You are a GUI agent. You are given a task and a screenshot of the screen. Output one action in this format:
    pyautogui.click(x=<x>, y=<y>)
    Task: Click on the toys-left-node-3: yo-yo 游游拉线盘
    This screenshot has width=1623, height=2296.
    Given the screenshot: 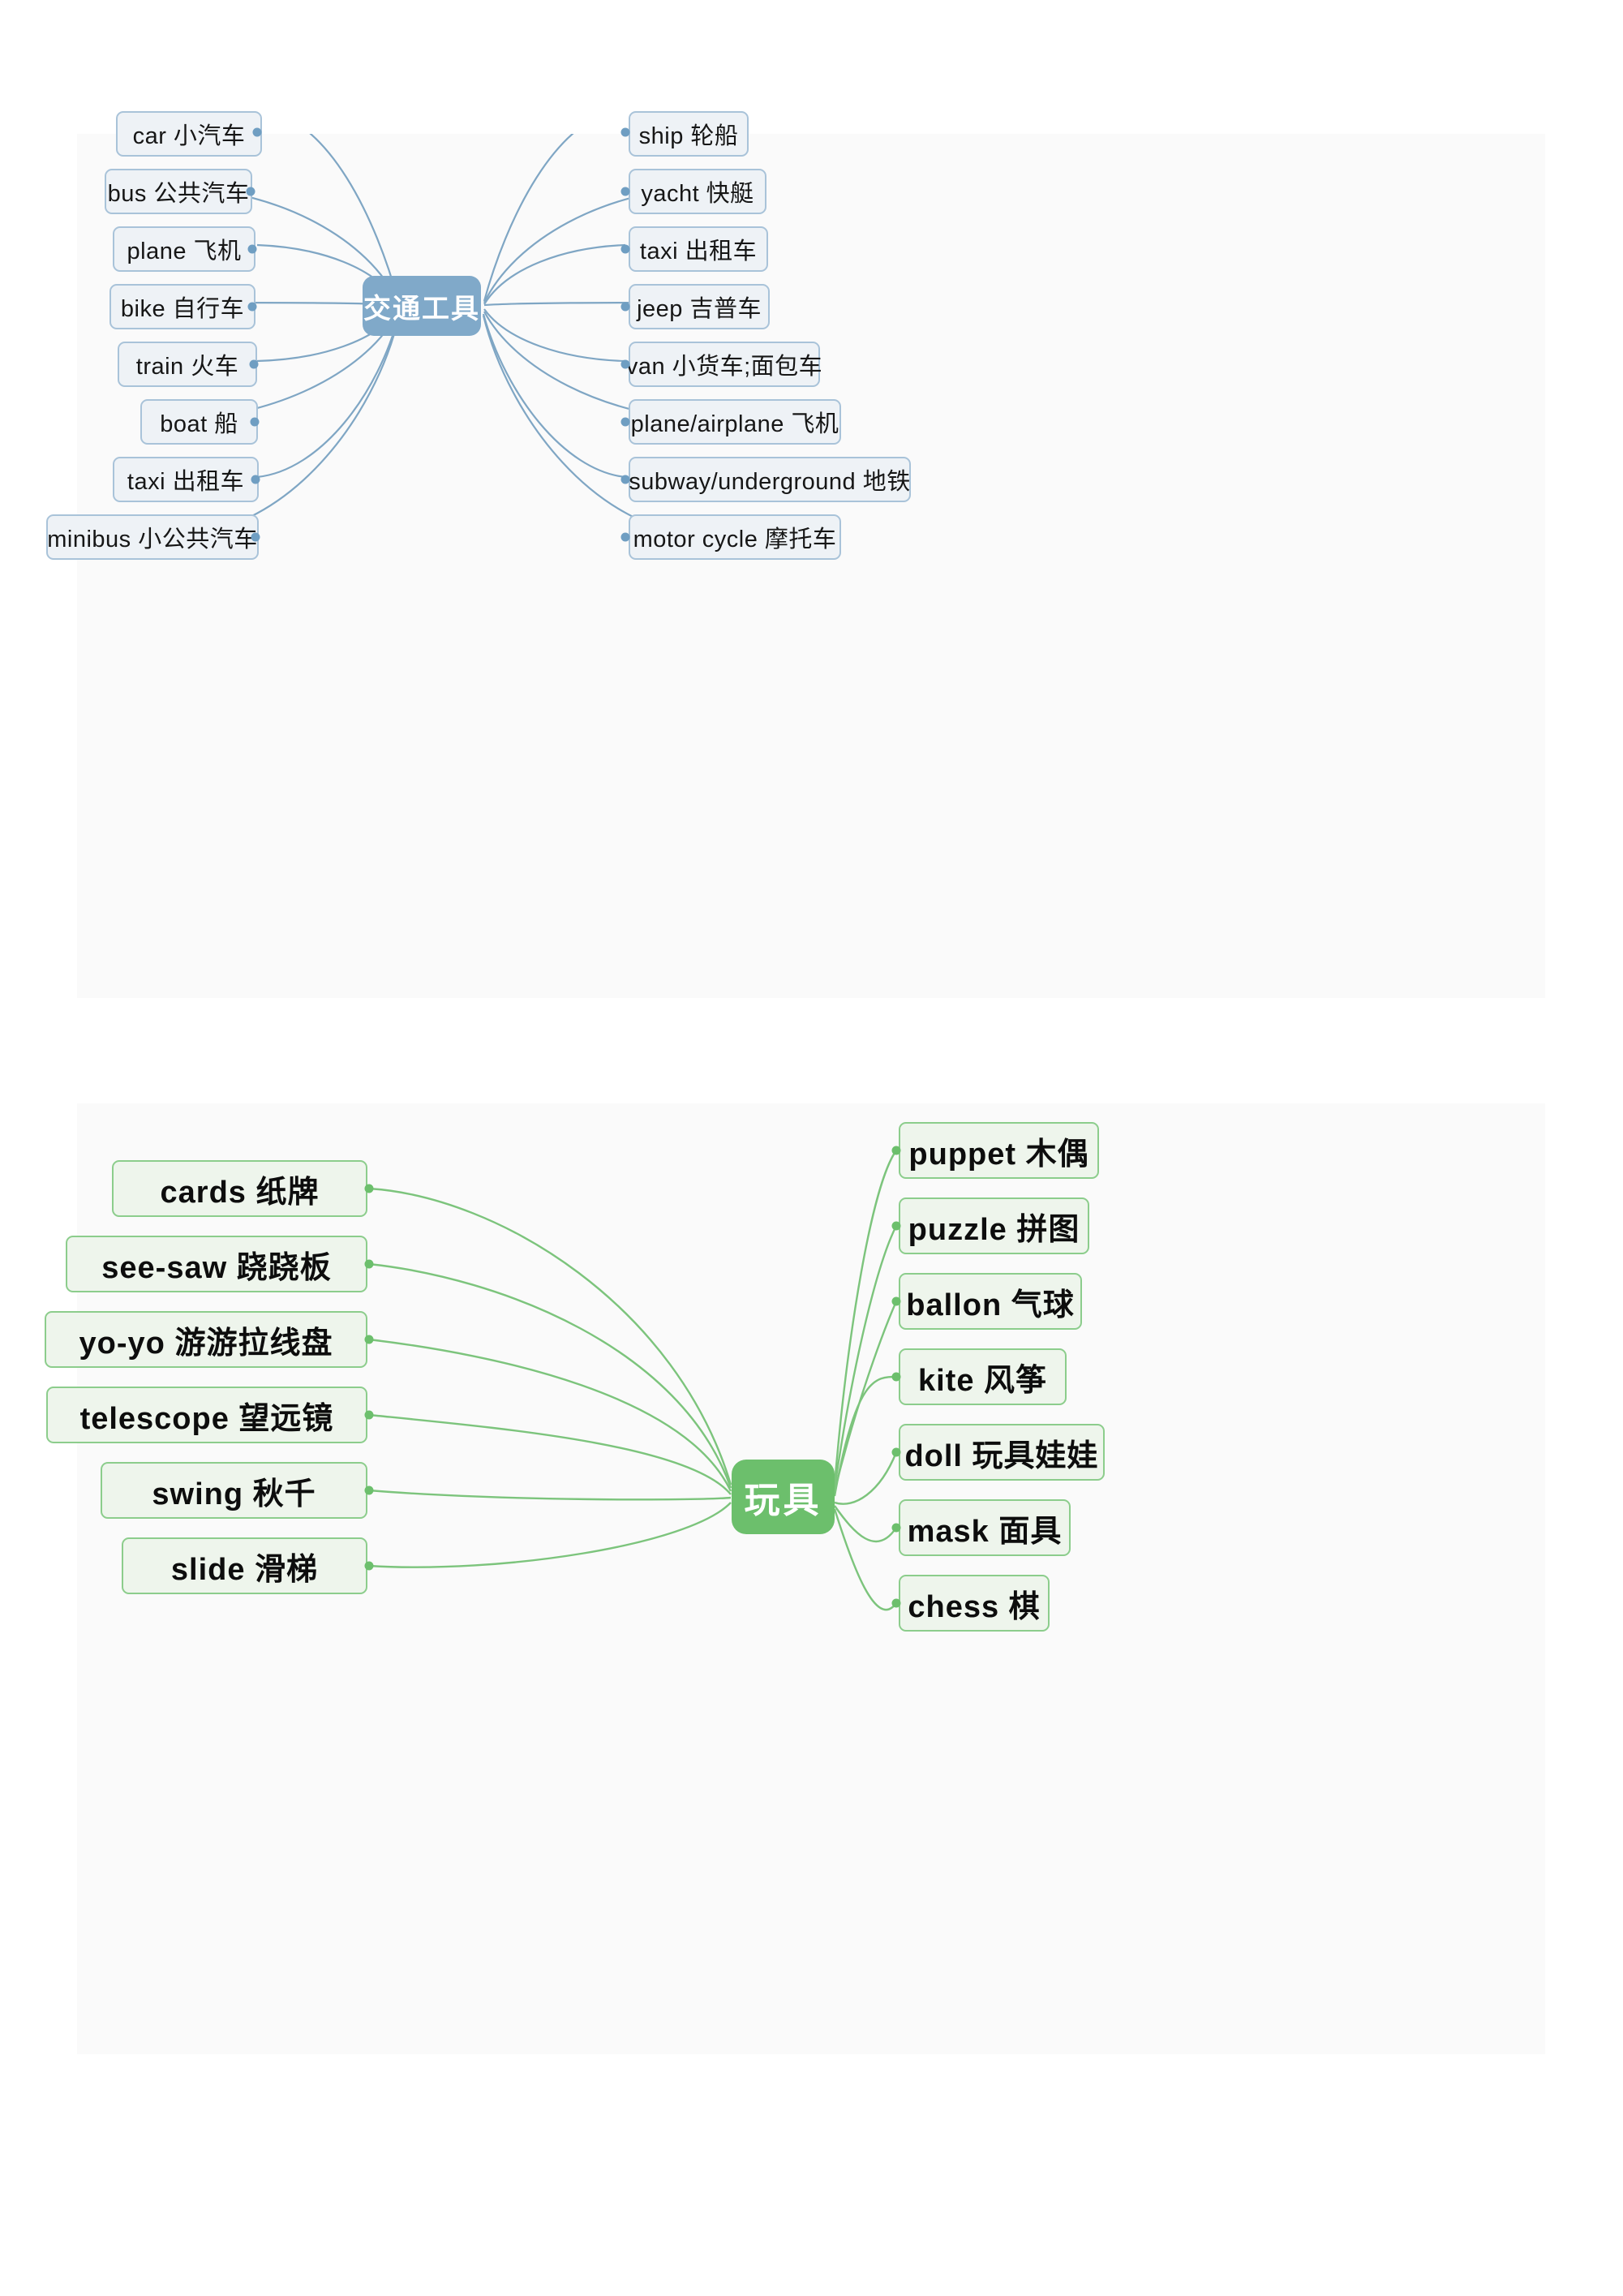 What is the action you would take?
    pyautogui.click(x=206, y=1339)
    